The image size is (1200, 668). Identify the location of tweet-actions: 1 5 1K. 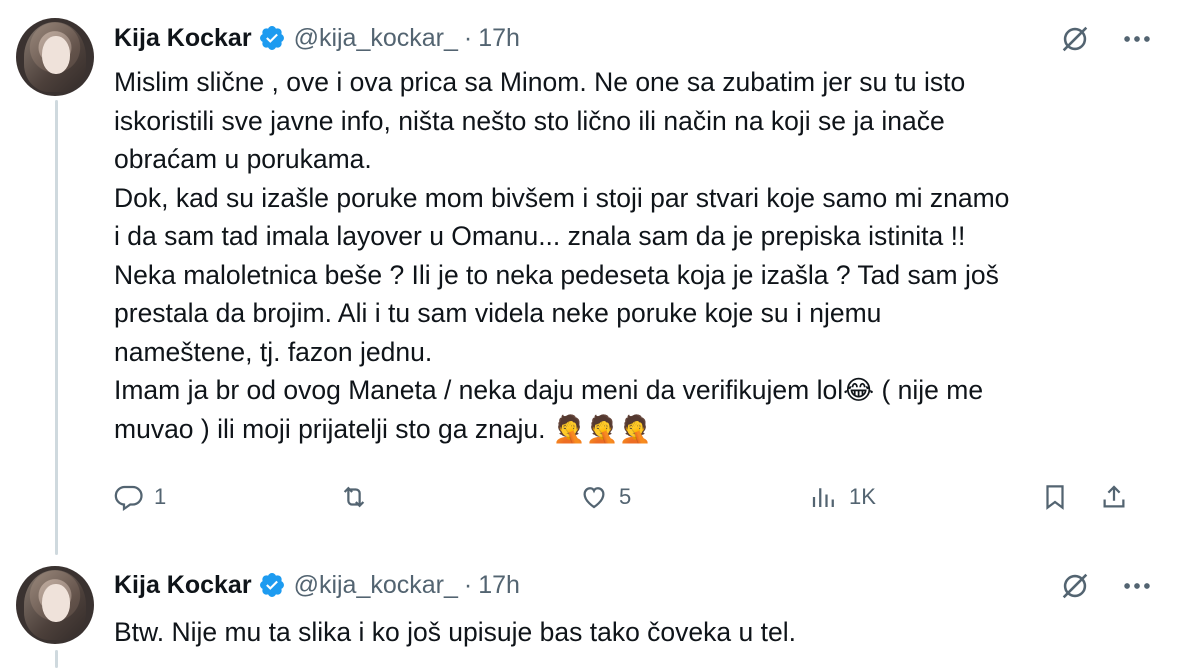
(629, 500).